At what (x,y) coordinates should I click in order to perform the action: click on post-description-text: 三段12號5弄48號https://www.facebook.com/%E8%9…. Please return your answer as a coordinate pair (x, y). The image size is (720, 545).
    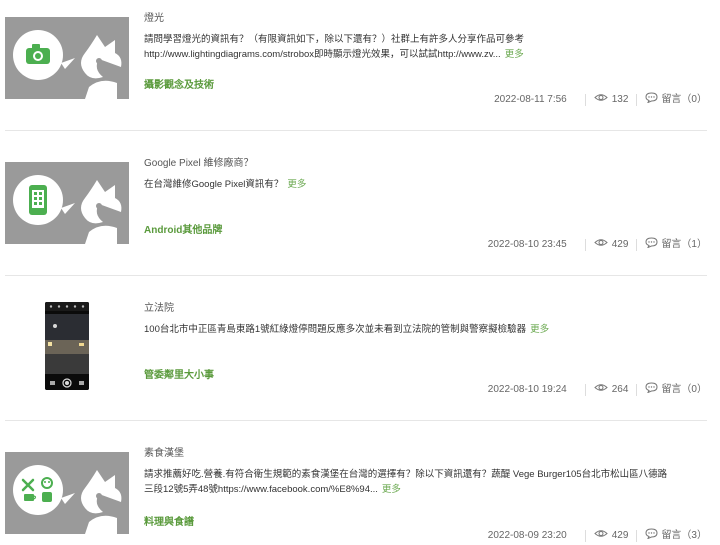
    Looking at the image, I should click on (261, 489).